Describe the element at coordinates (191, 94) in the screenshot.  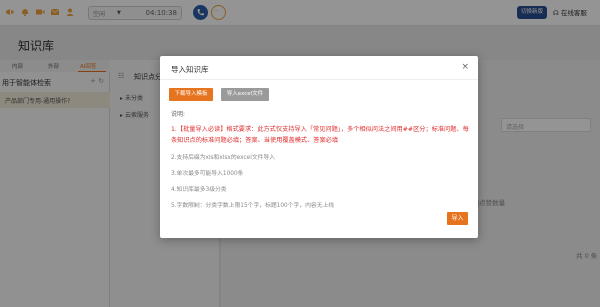
I see `download-template-button: 下载导入模板` at that location.